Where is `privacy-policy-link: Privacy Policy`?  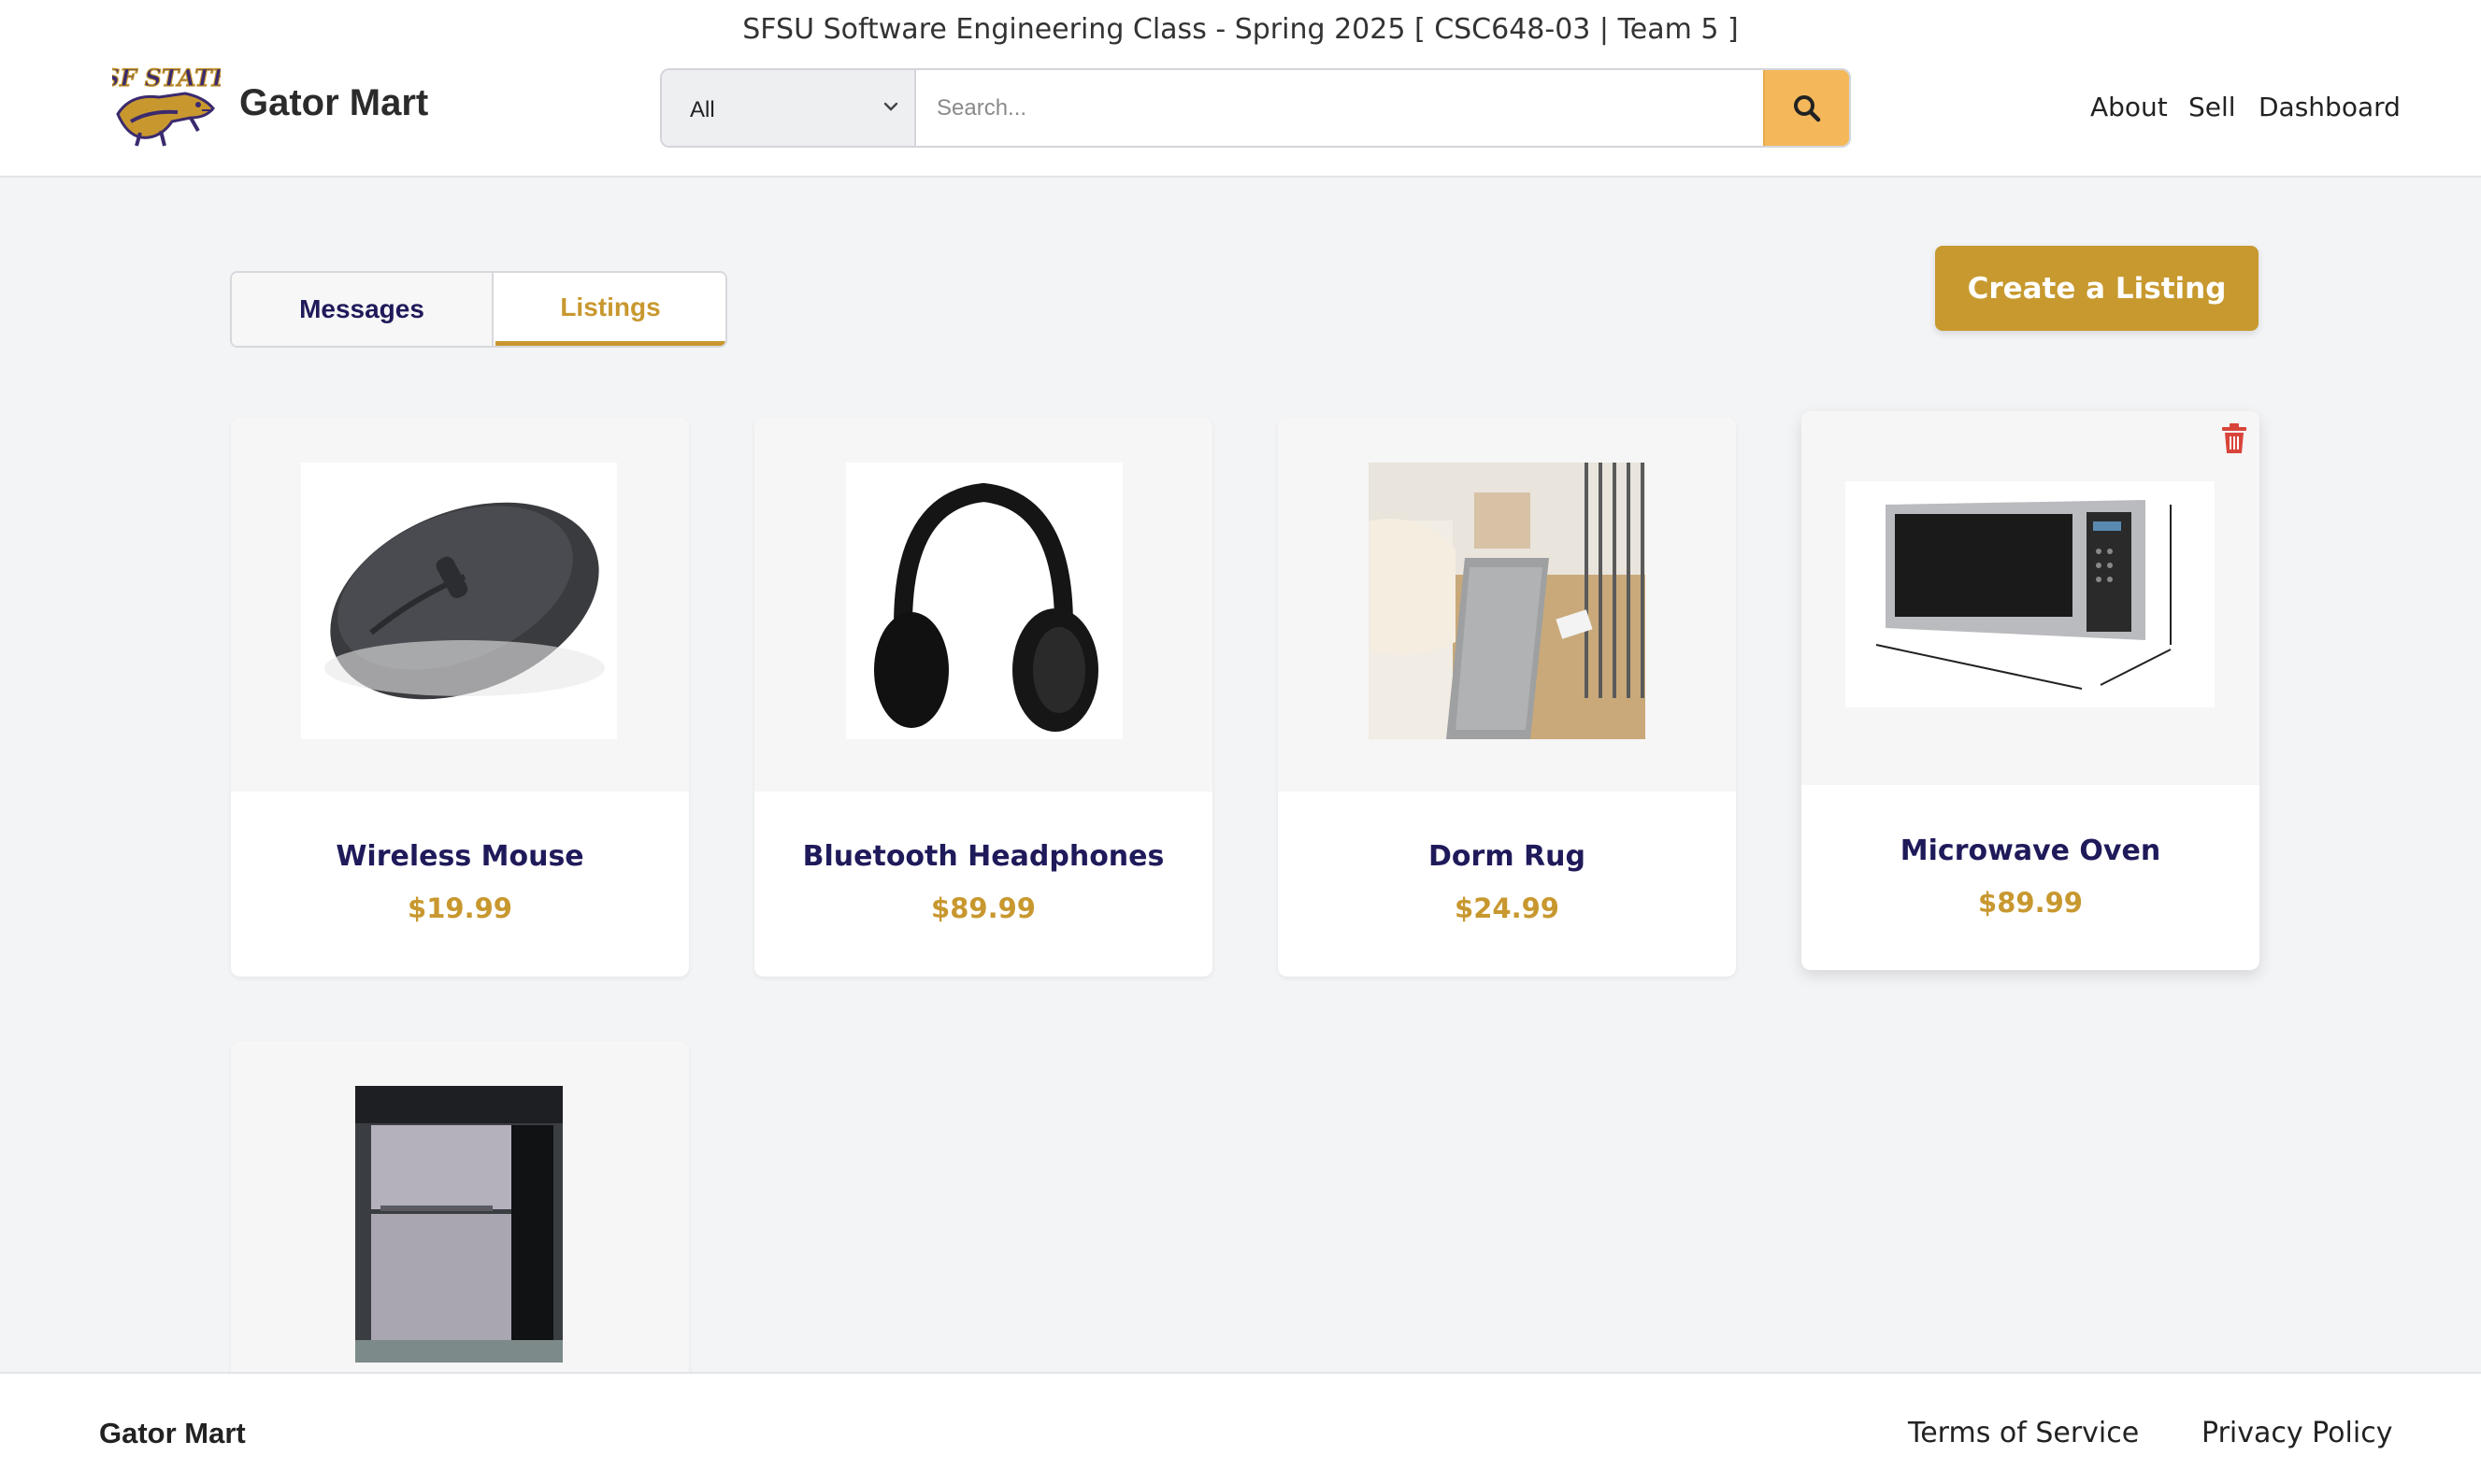
privacy-policy-link: Privacy Policy is located at coordinates (2296, 1433).